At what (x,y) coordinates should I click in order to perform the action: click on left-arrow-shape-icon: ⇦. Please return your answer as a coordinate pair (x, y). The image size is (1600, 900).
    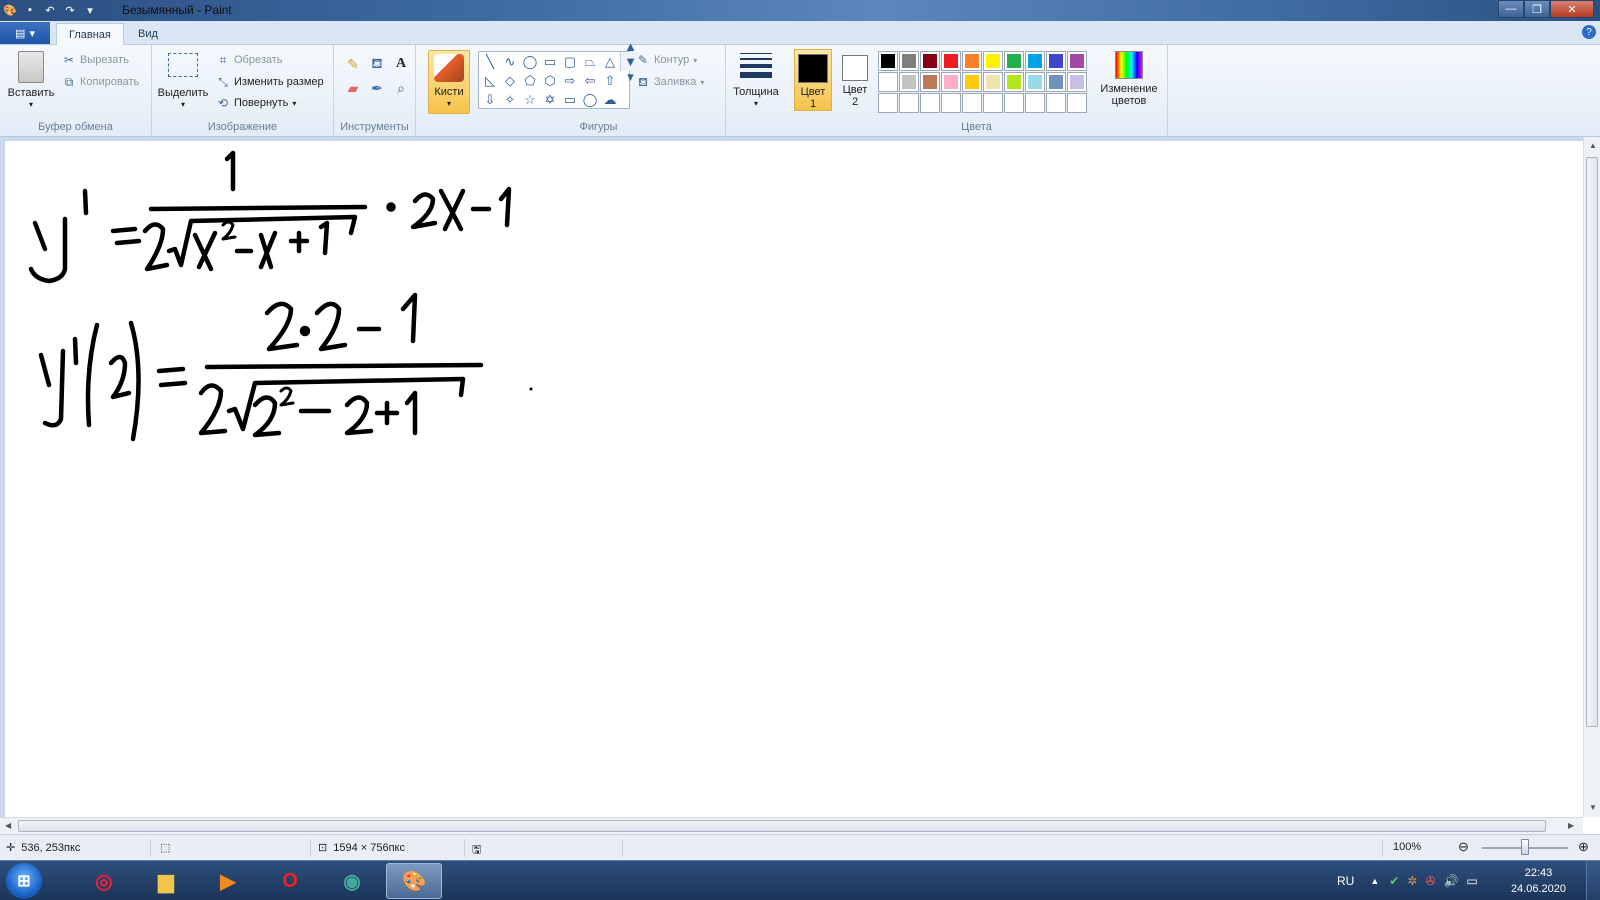
    Looking at the image, I should click on (590, 80).